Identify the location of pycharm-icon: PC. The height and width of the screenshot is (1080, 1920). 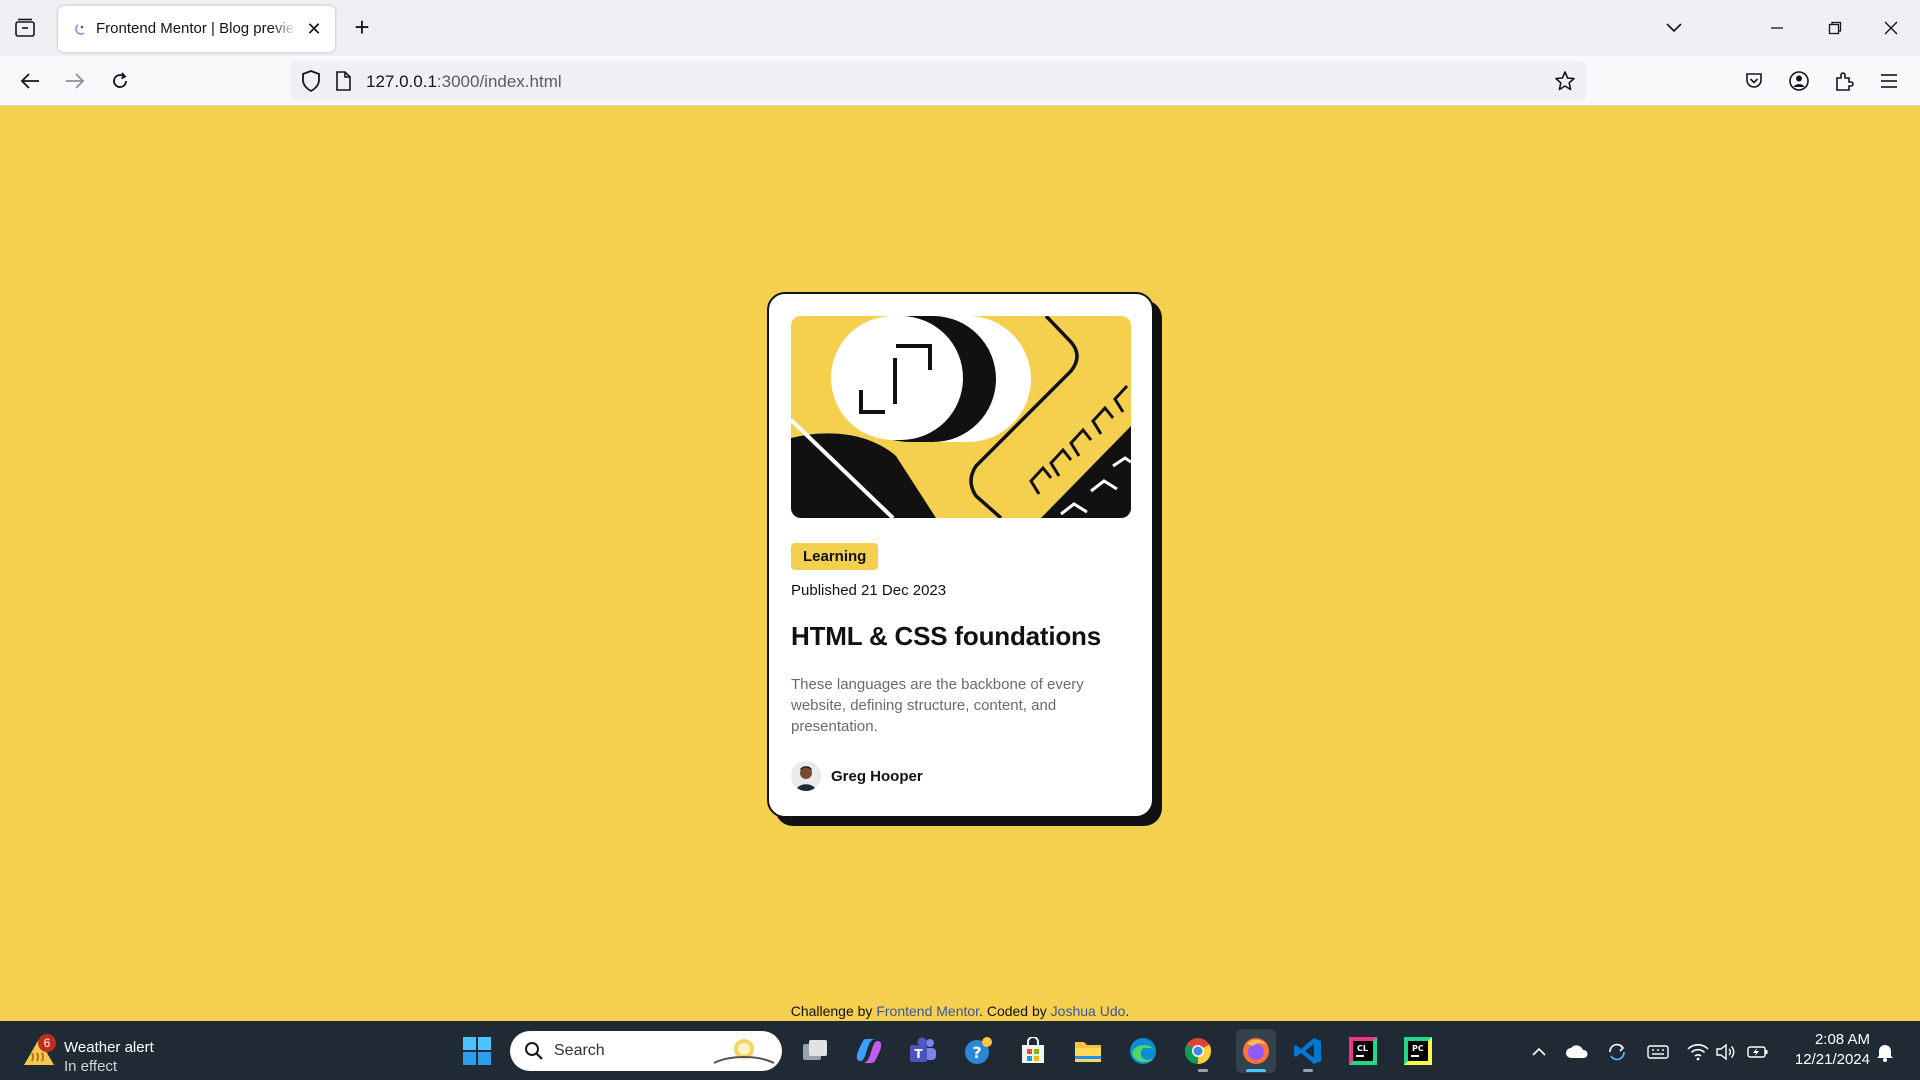
(1418, 1051).